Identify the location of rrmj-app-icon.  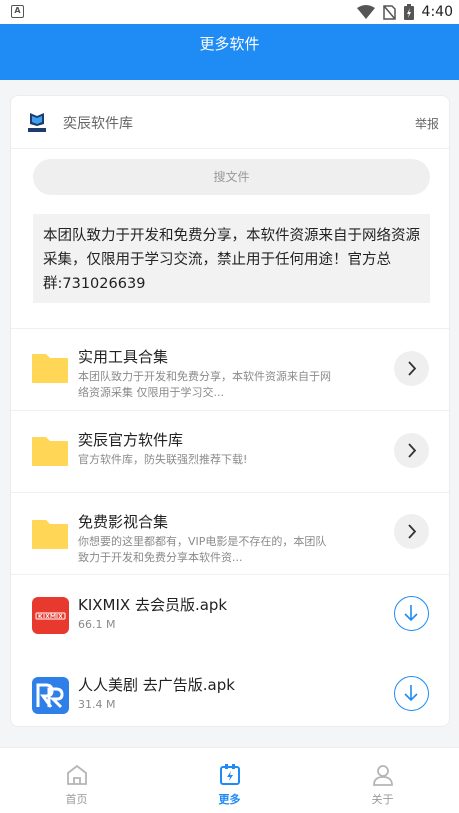
(50, 695).